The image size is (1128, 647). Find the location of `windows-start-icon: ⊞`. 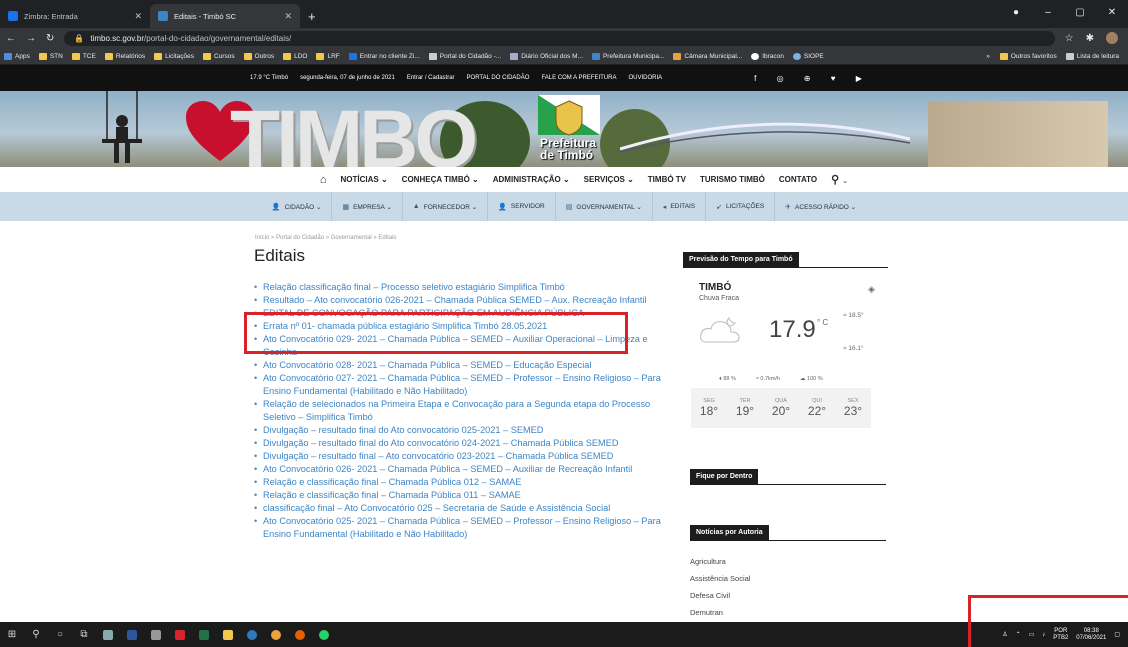

windows-start-icon: ⊞ is located at coordinates (12, 634).